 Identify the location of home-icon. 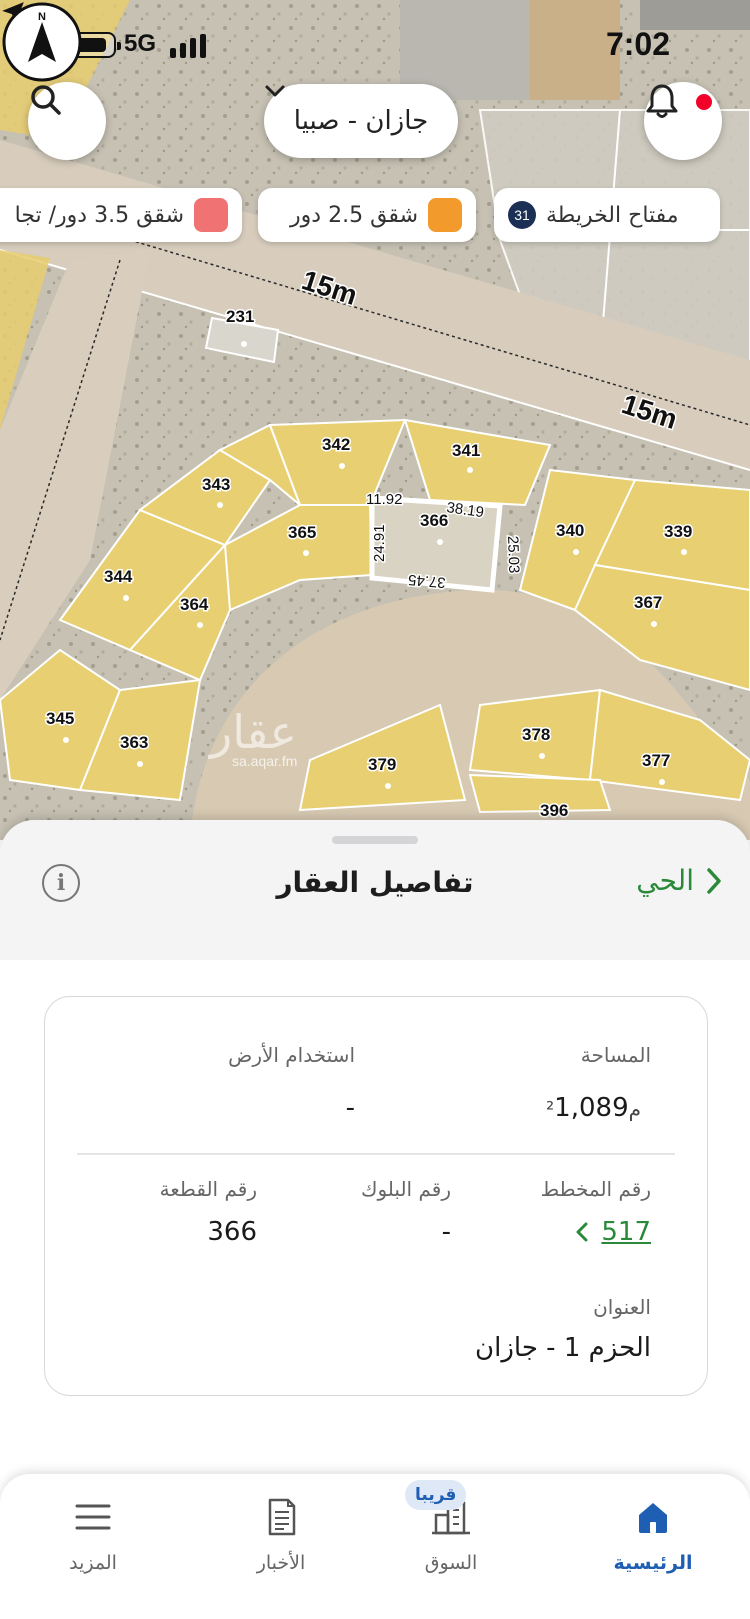
(653, 1518).